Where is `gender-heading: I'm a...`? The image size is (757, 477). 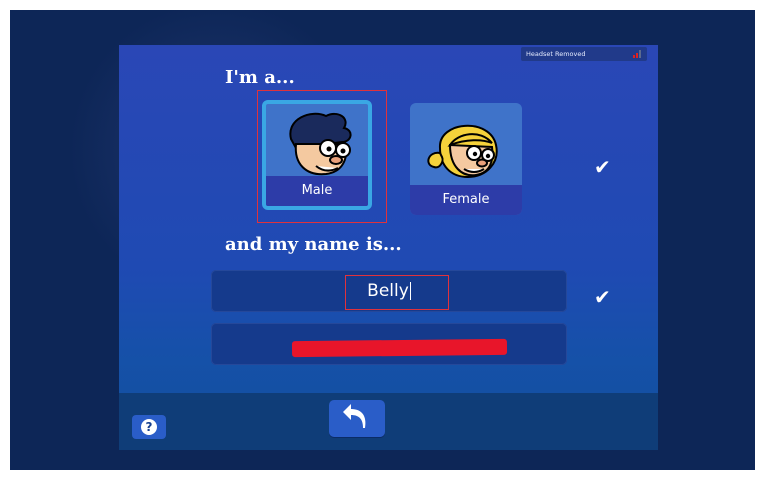 gender-heading: I'm a... is located at coordinates (260, 77).